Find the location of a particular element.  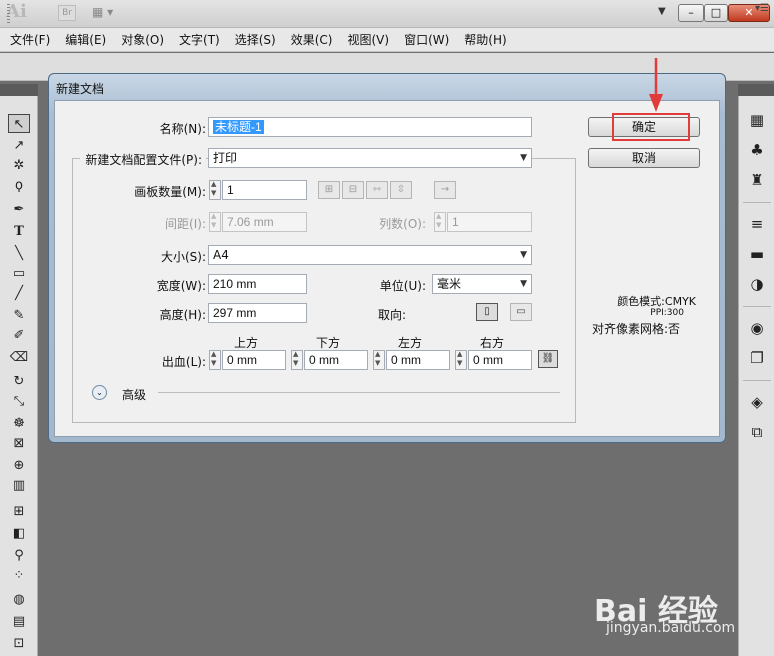

spacing-stepper is located at coordinates (215, 222).